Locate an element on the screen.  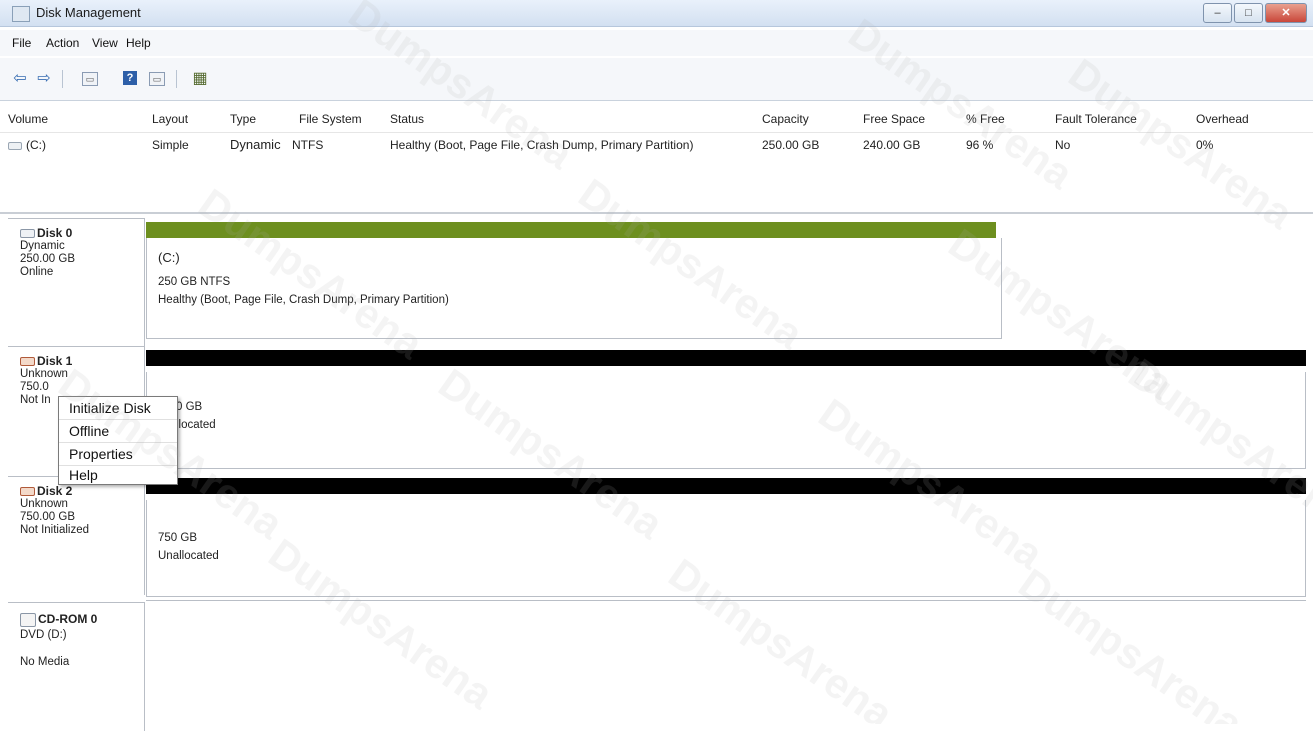
title-bar: Disk Management – □ ✕ is located at coordinates (656, 13).